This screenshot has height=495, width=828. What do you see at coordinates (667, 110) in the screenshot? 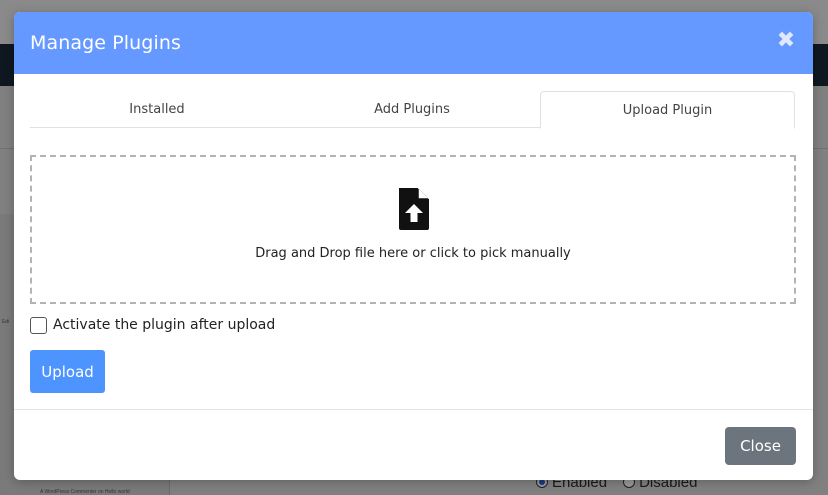
I see `tab-upload-plugin: Upload Plugin` at bounding box center [667, 110].